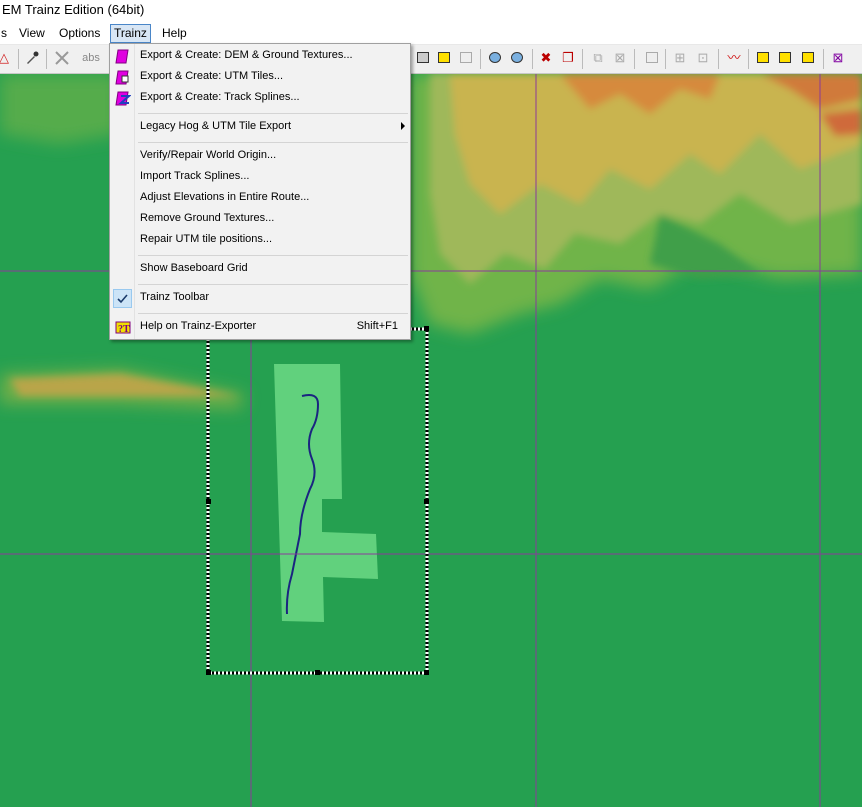 Image resolution: width=862 pixels, height=807 pixels. Describe the element at coordinates (130, 33) in the screenshot. I see `menu-trainz: Trainz` at that location.